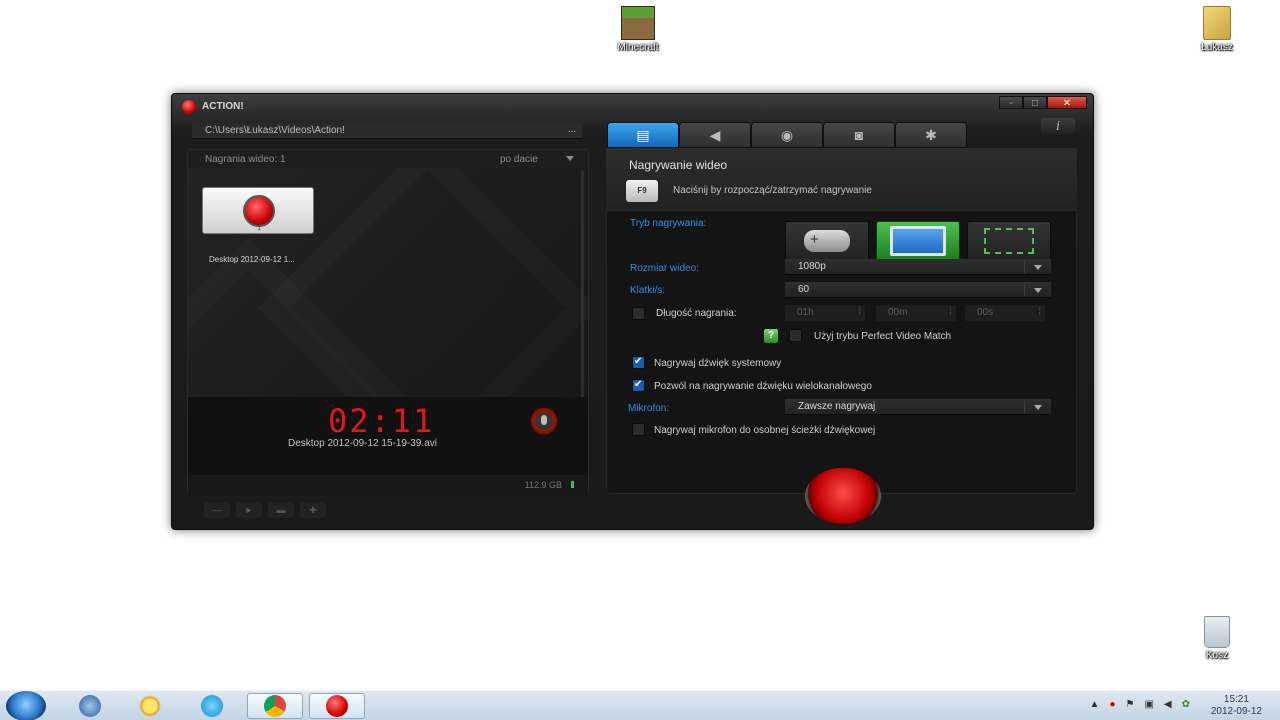 The height and width of the screenshot is (720, 1280). Describe the element at coordinates (1067, 102) in the screenshot. I see `close-button: ✕` at that location.